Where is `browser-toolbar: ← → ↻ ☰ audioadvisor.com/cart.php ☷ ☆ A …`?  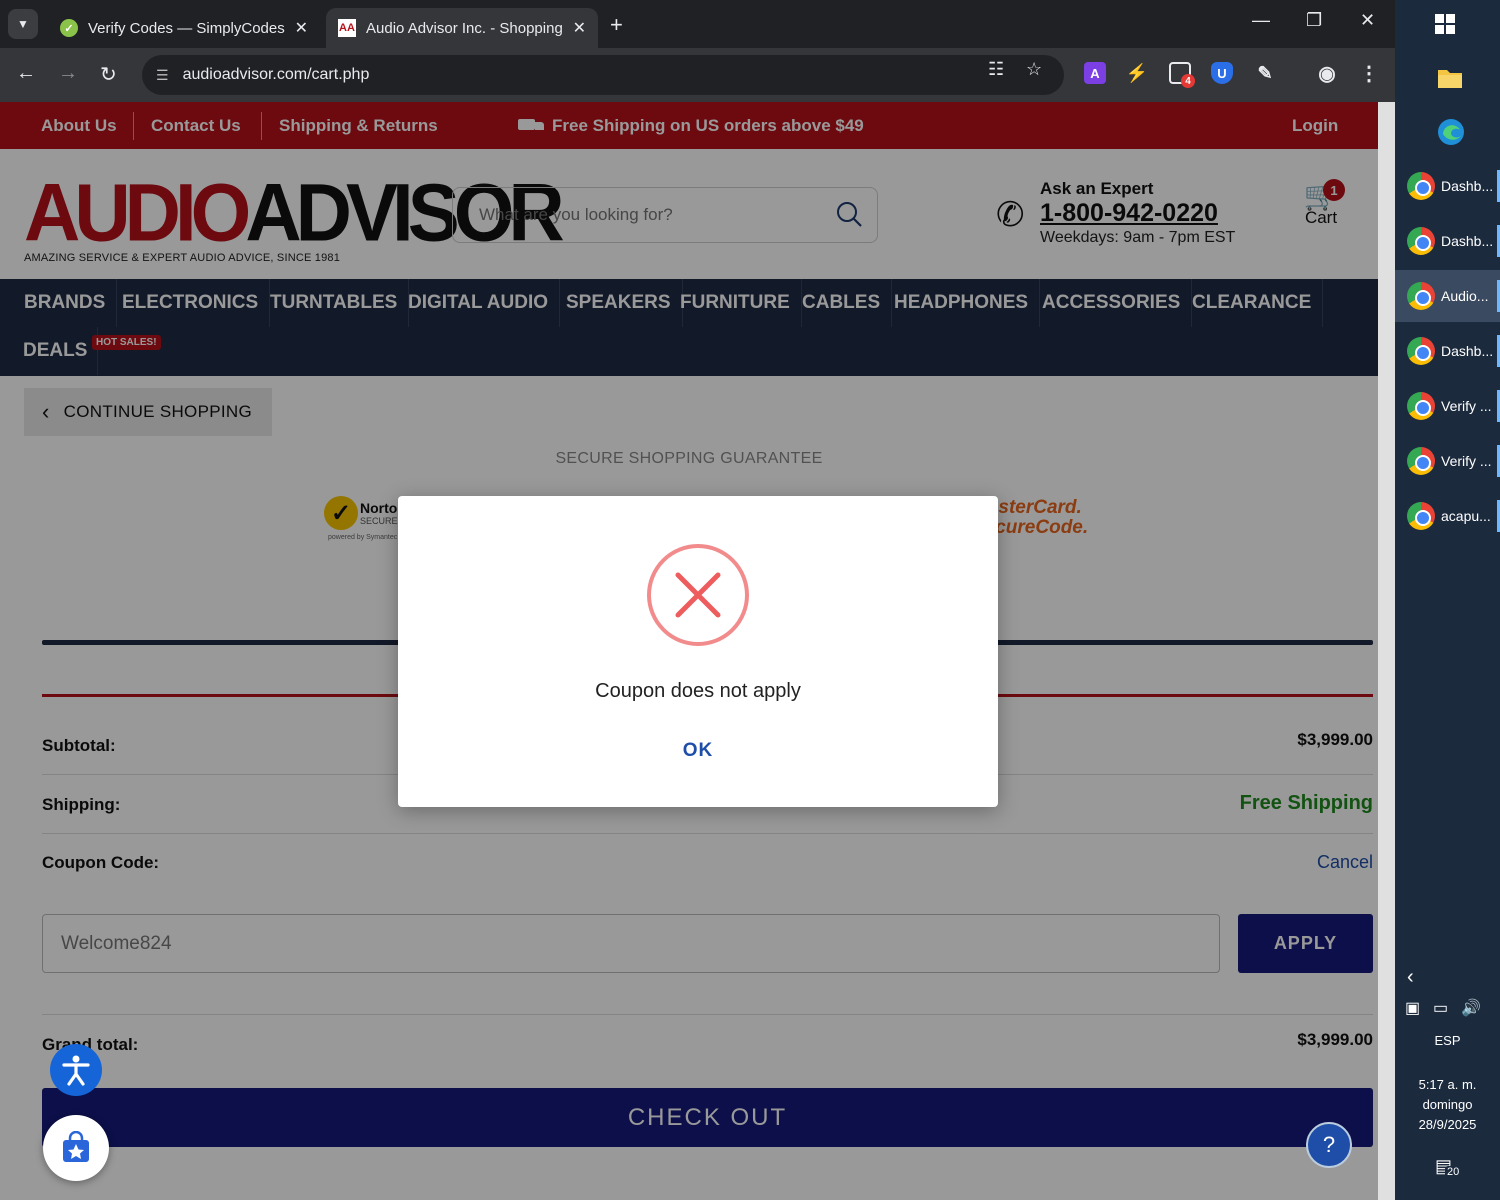 browser-toolbar: ← → ↻ ☰ audioadvisor.com/cart.php ☷ ☆ A … is located at coordinates (697, 75).